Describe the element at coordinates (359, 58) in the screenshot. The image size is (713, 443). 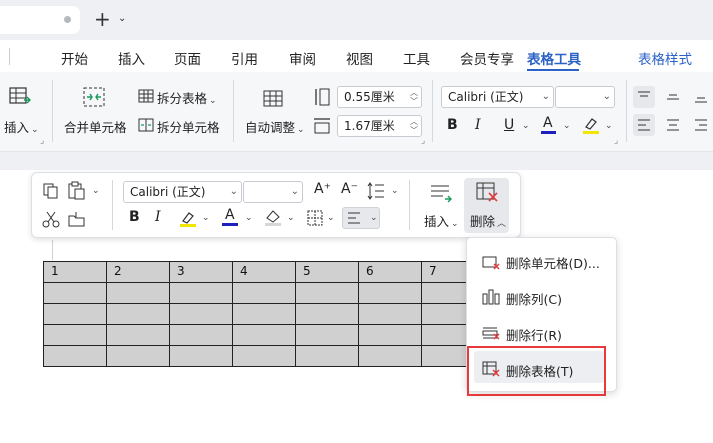
I see `menu-view: 视图` at that location.